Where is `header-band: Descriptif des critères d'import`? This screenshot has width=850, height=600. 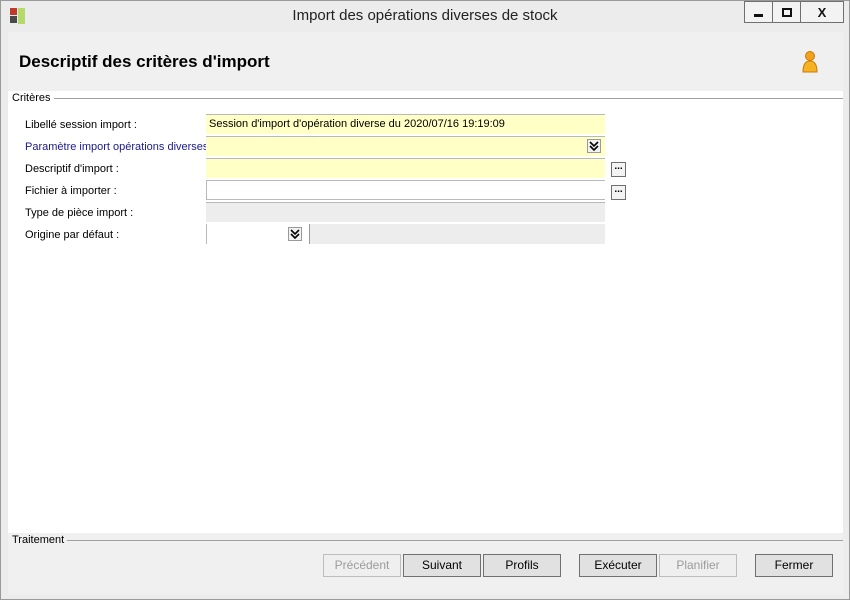
header-band: Descriptif des critères d'import is located at coordinates (425, 61).